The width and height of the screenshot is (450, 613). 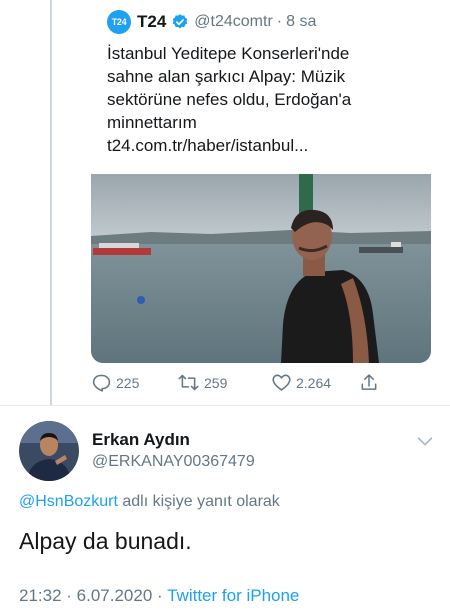 I want to click on retweet-action: 259, so click(x=202, y=382).